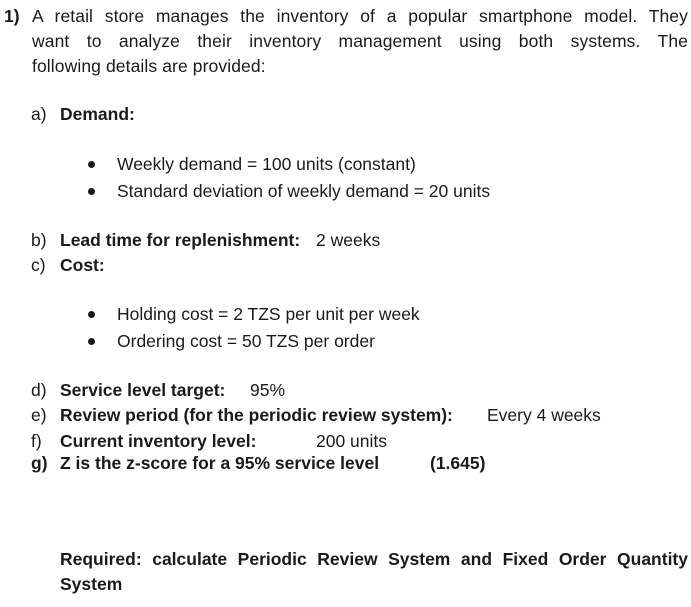 The width and height of the screenshot is (691, 607). What do you see at coordinates (39, 240) in the screenshot?
I see `item-letter: b)` at bounding box center [39, 240].